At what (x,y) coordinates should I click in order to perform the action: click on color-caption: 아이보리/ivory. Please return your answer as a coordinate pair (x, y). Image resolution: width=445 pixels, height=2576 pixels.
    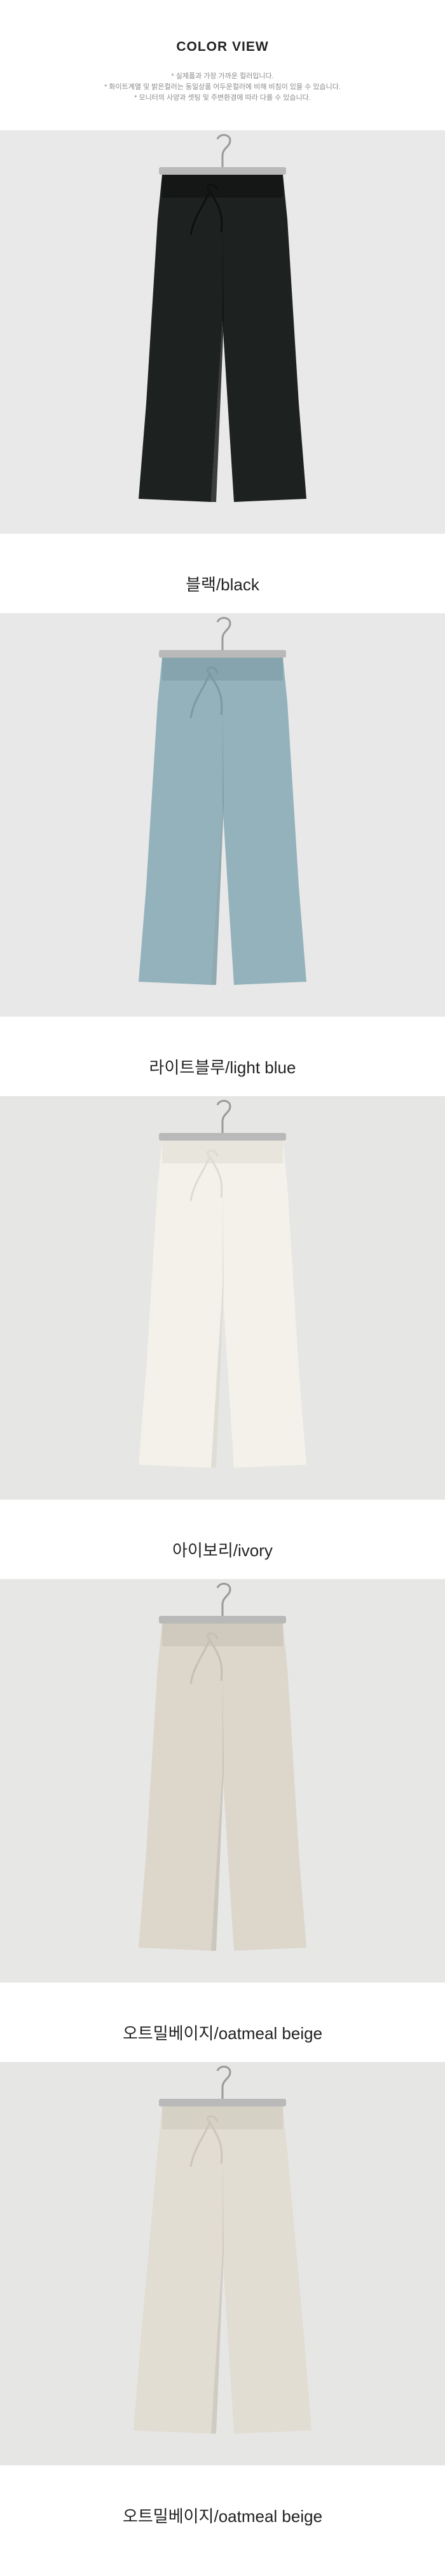
    Looking at the image, I should click on (222, 1550).